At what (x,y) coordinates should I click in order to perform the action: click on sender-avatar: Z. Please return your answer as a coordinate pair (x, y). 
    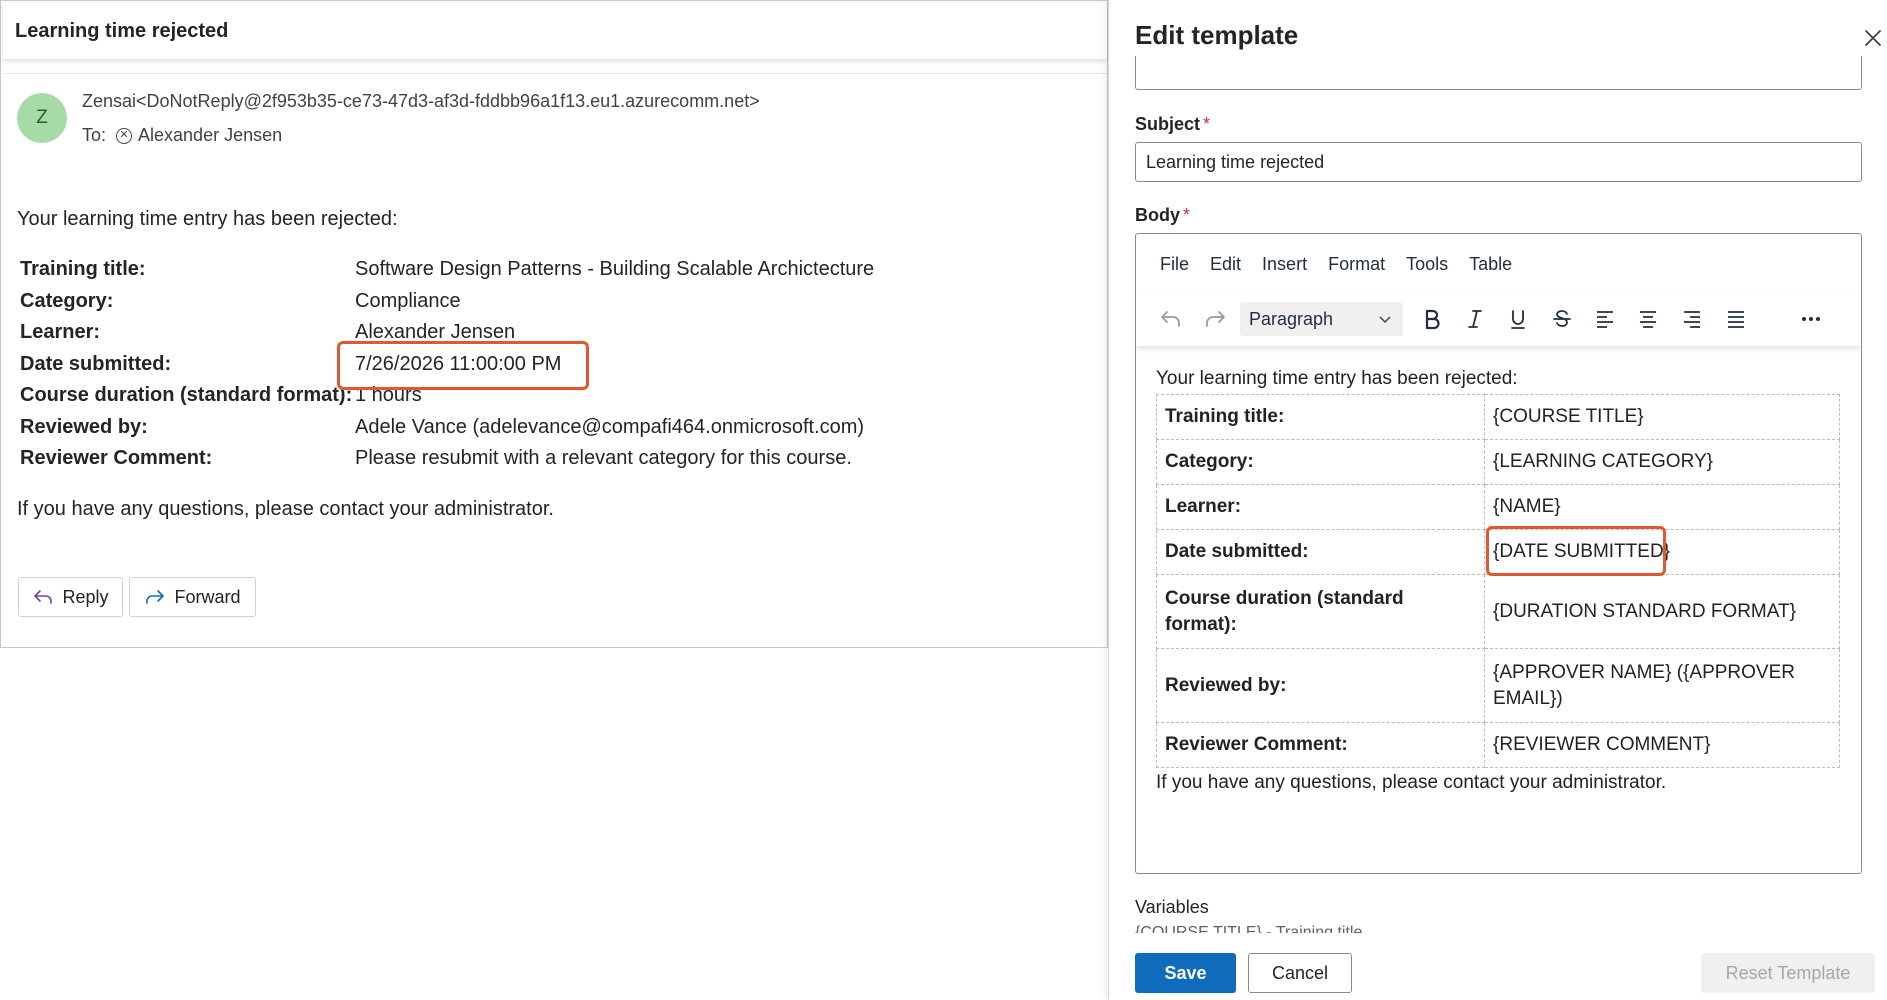
    Looking at the image, I should click on (42, 118).